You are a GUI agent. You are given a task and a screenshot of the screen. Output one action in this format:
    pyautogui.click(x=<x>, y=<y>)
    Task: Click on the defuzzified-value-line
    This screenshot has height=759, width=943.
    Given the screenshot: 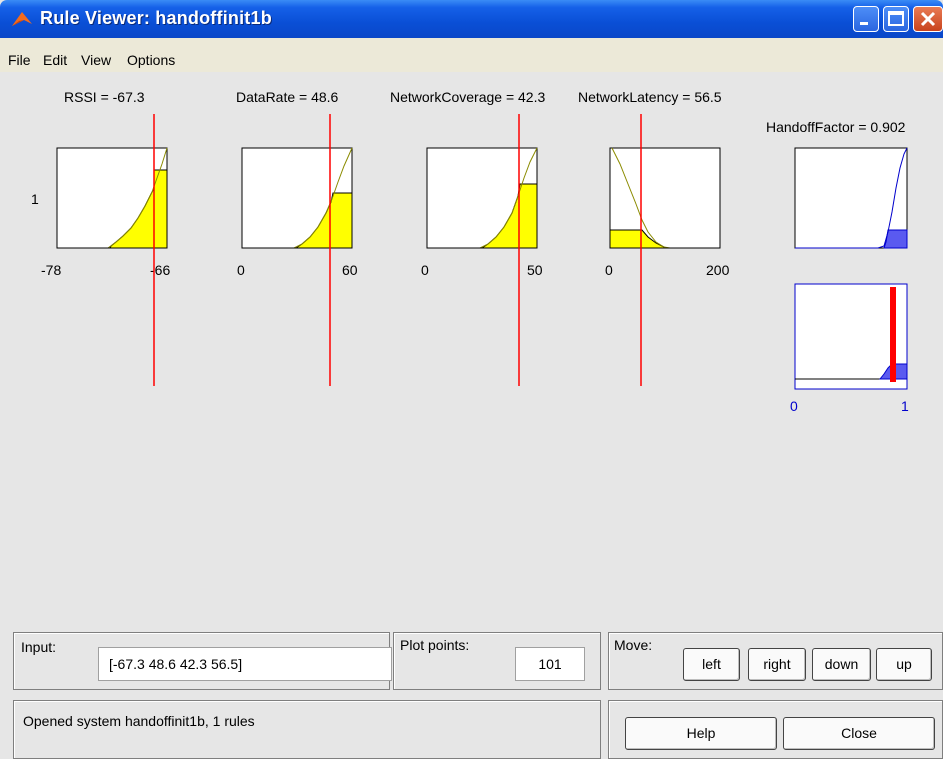 What is the action you would take?
    pyautogui.click(x=893, y=334)
    